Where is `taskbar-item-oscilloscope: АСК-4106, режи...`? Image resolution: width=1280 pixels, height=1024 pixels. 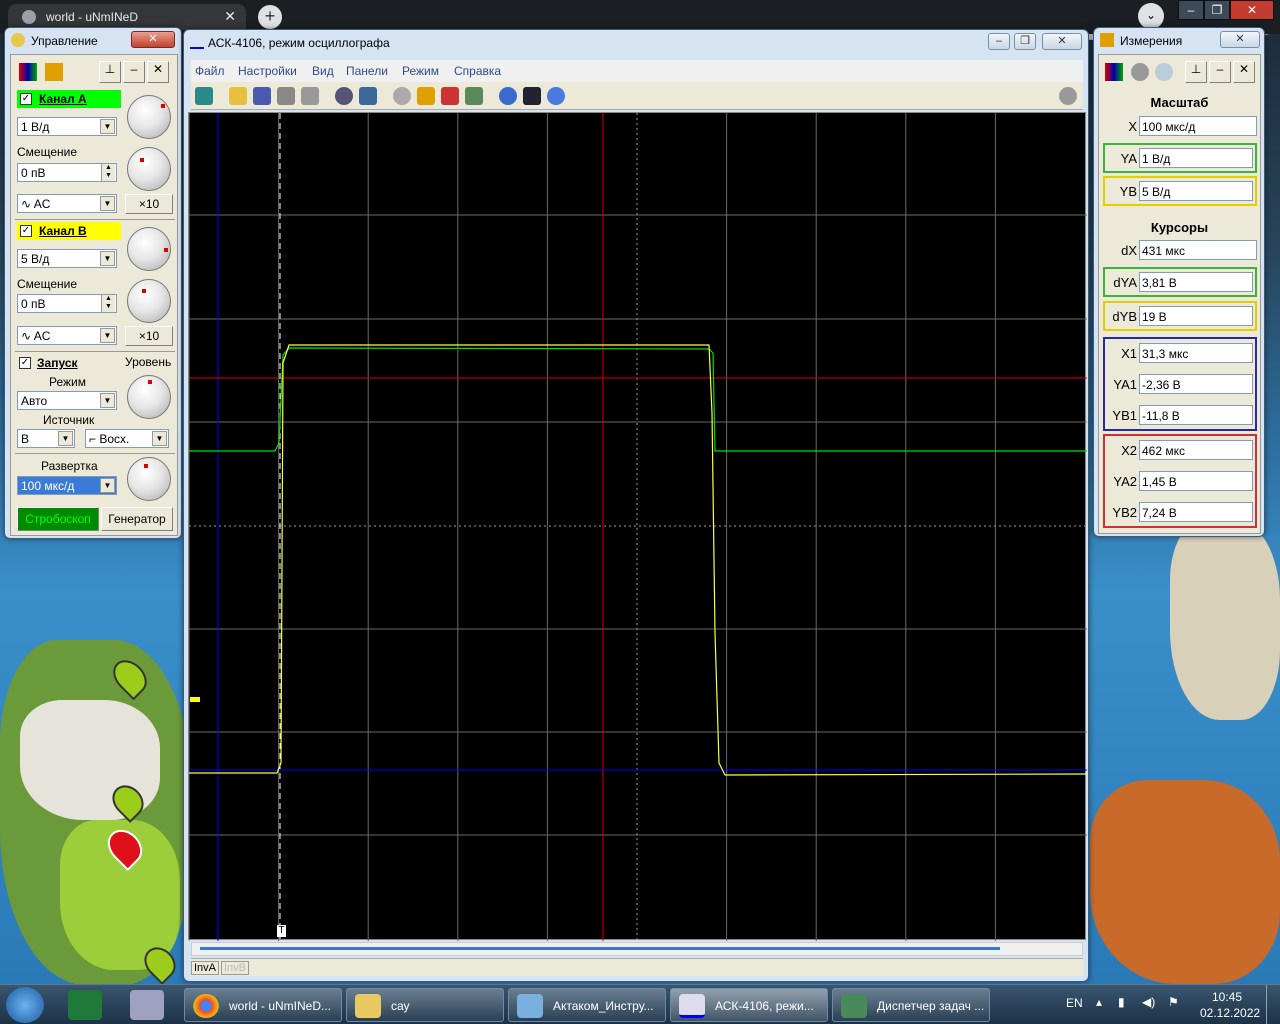 taskbar-item-oscilloscope: АСК-4106, режи... is located at coordinates (749, 1005).